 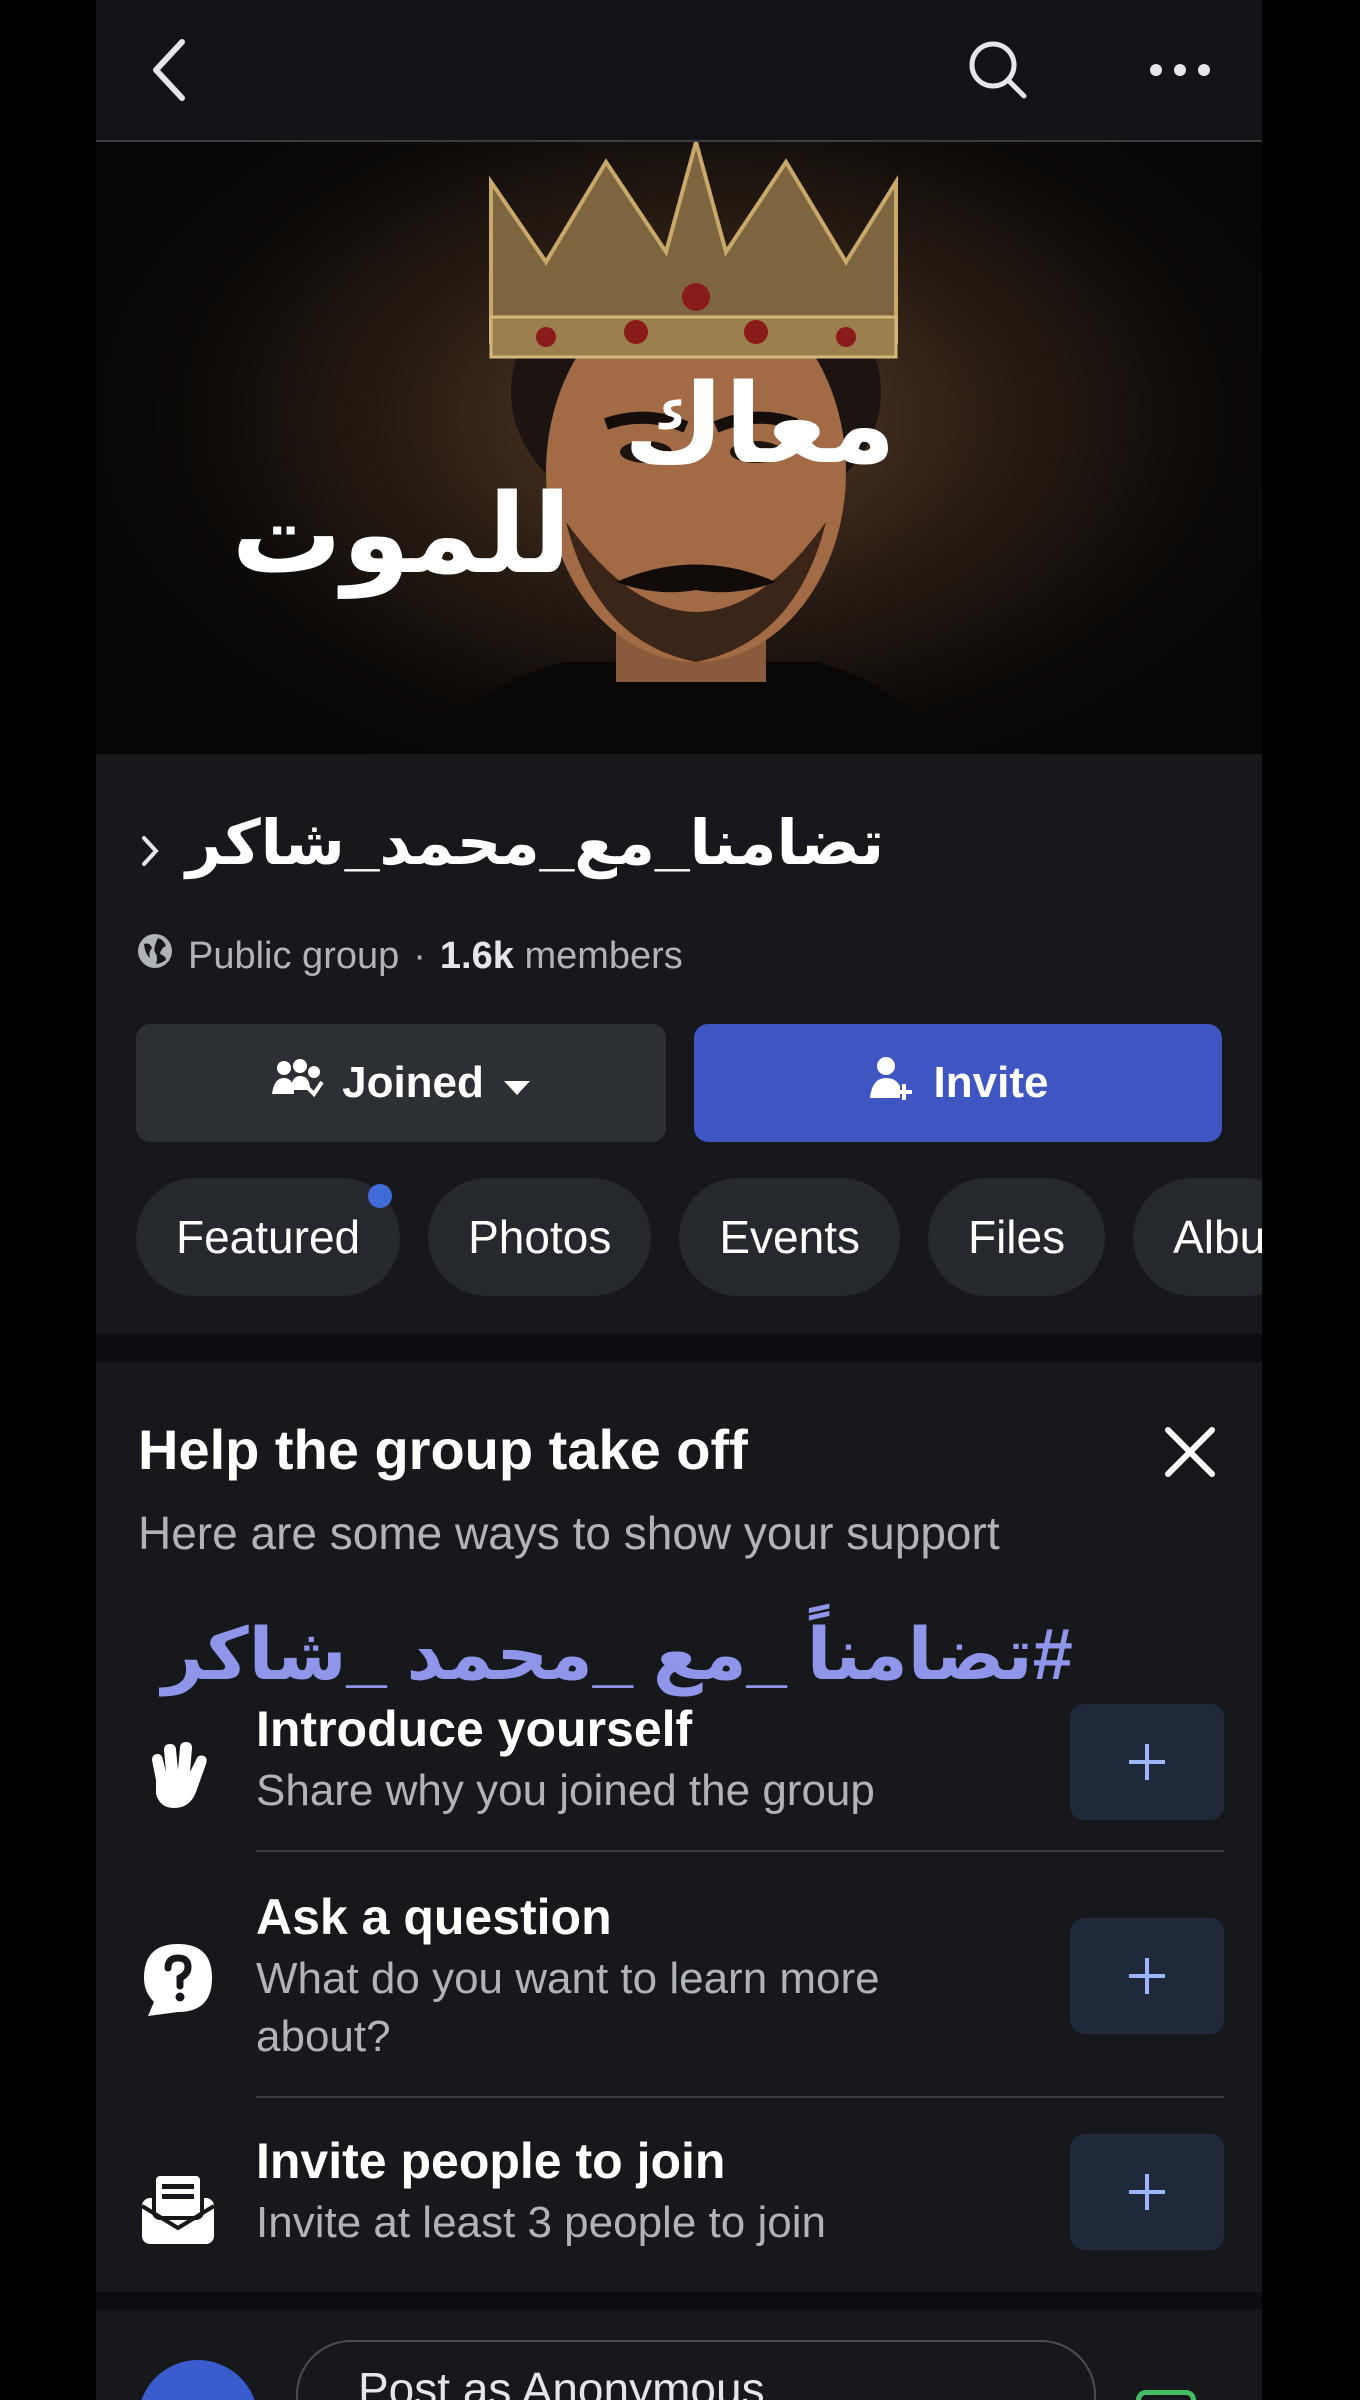 What do you see at coordinates (603, 956) in the screenshot?
I see `members-label: members` at bounding box center [603, 956].